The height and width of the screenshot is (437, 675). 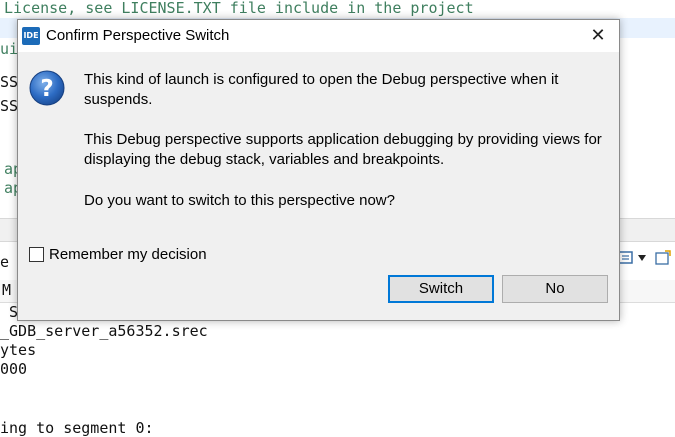 What do you see at coordinates (441, 289) in the screenshot?
I see `switch-button: Switch` at bounding box center [441, 289].